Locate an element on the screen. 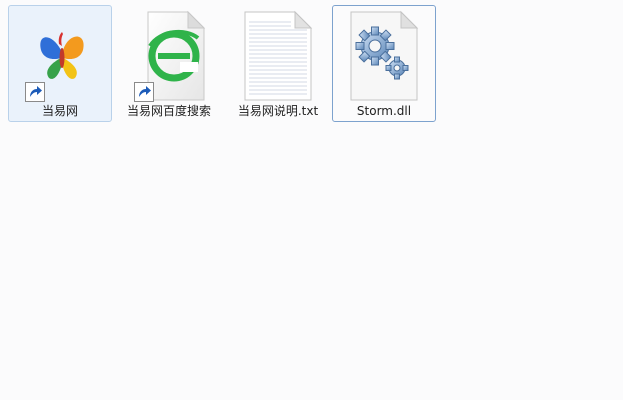  file-name-label: 当易网百度搜索 is located at coordinates (168, 111).